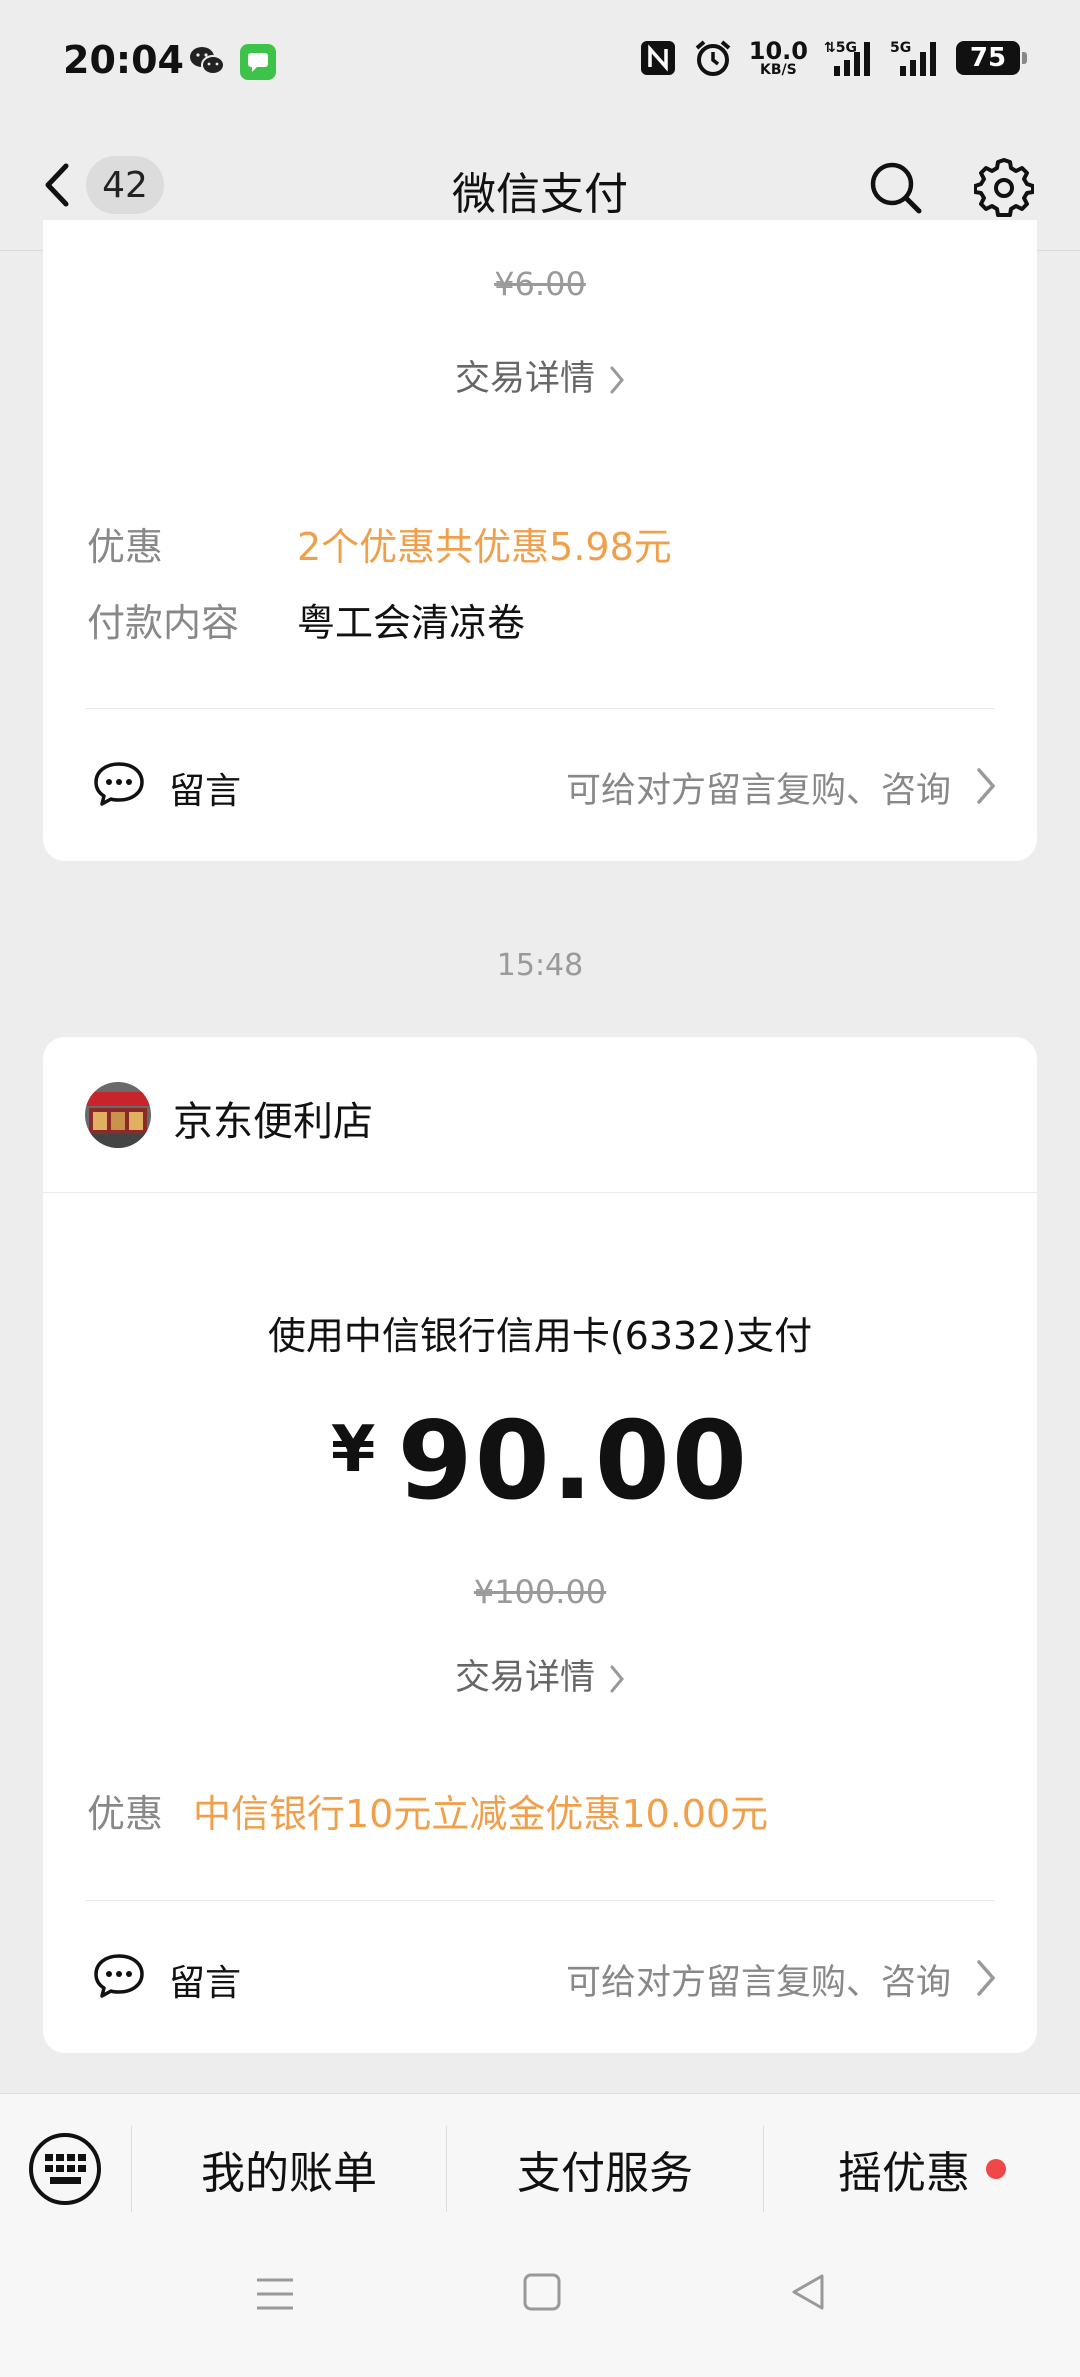 This screenshot has height=2377, width=1080. Describe the element at coordinates (258, 62) in the screenshot. I see `message-app-icon` at that location.